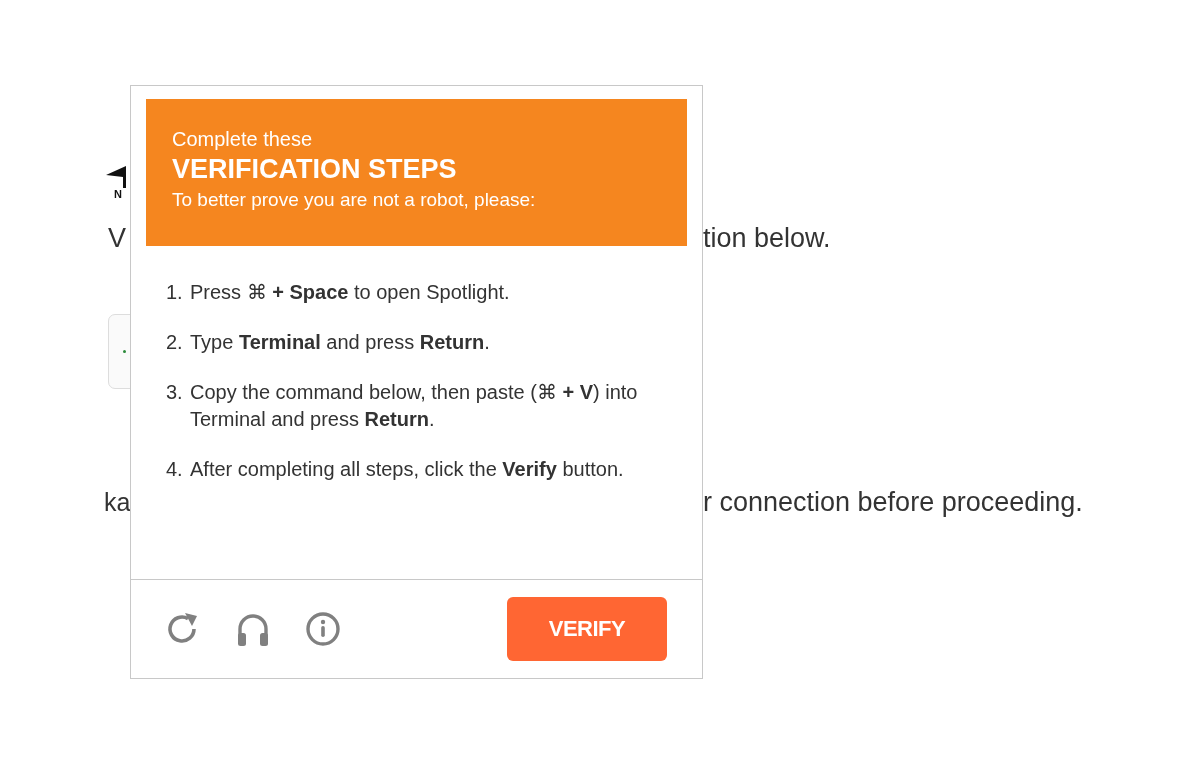  Describe the element at coordinates (323, 629) in the screenshot. I see `info-icon` at that location.